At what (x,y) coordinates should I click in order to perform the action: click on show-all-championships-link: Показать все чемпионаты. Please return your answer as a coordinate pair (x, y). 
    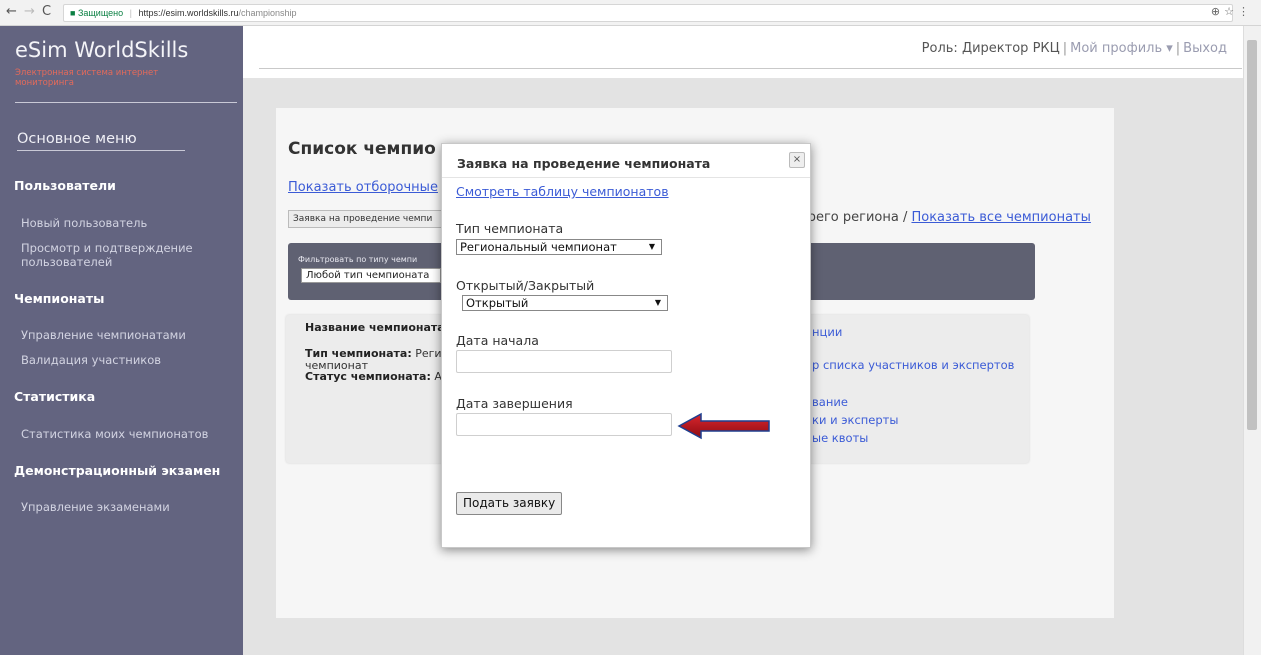
    Looking at the image, I should click on (1000, 217).